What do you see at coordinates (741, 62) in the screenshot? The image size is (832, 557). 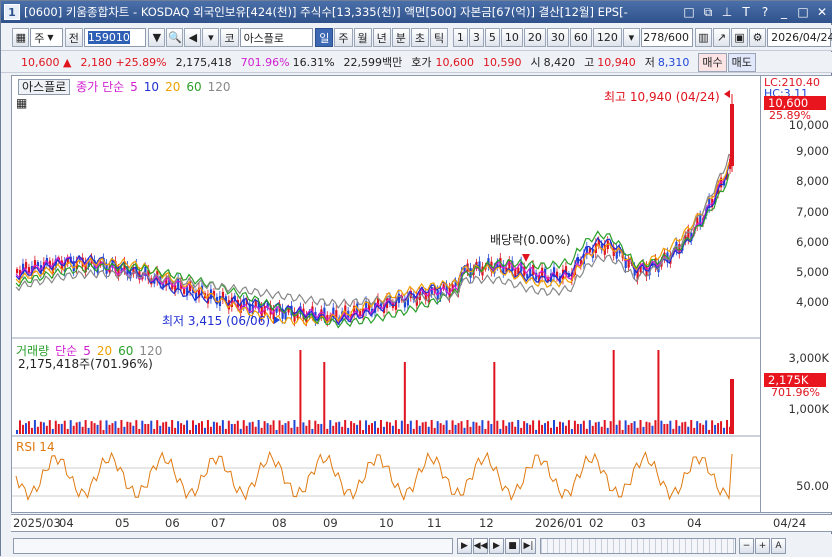 I see `sell-button: 매도` at bounding box center [741, 62].